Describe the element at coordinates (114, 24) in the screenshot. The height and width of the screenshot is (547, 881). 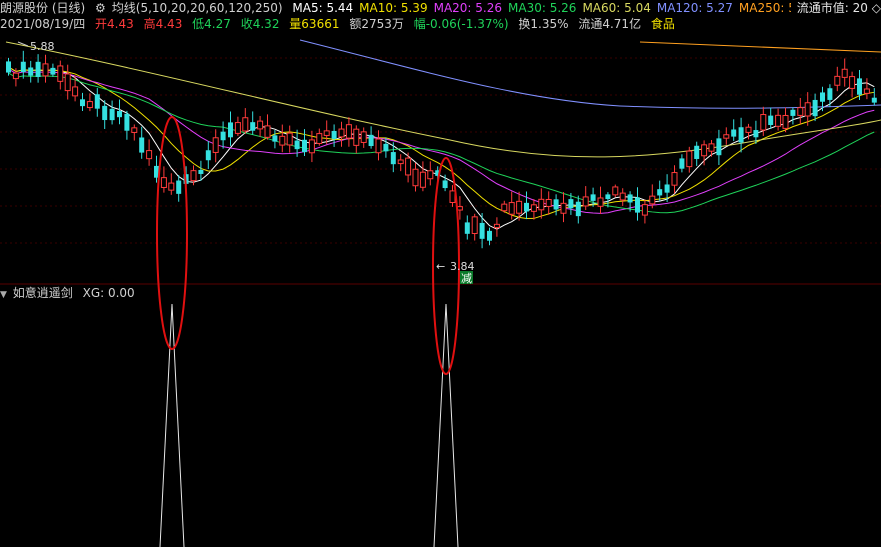
I see `open-price: 开4.43` at that location.